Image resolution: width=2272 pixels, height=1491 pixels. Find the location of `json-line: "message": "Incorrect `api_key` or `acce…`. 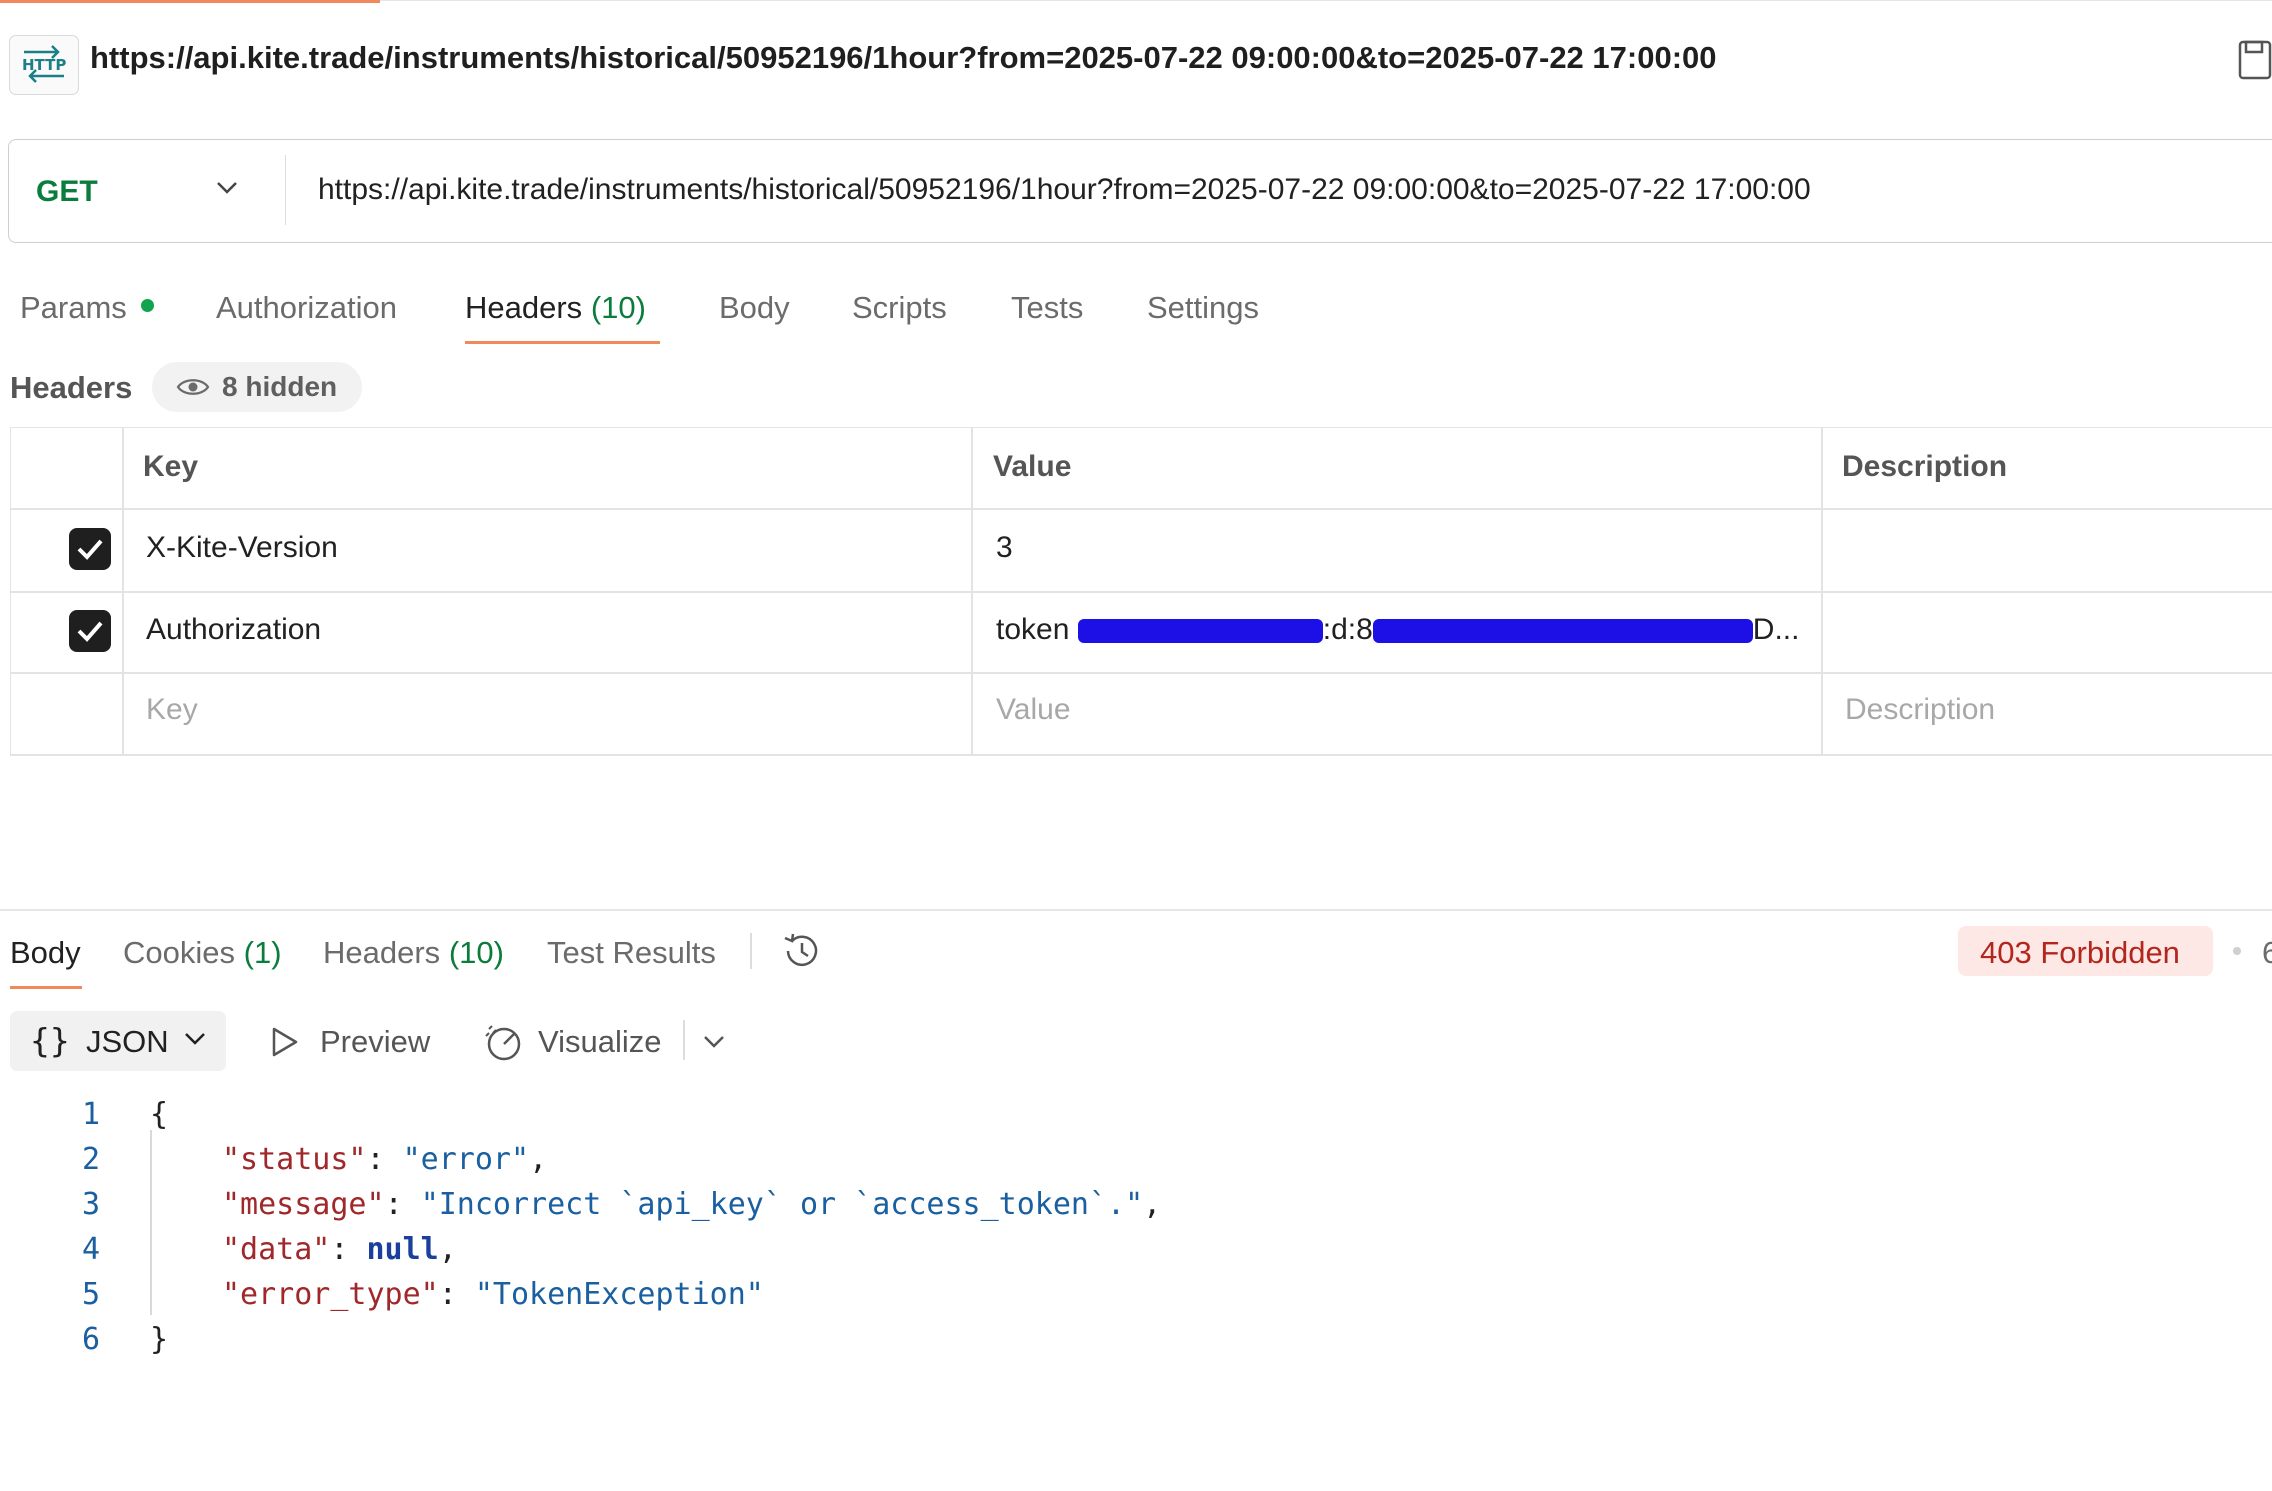

json-line: "message": "Incorrect `api_key` or `acce… is located at coordinates (691, 1204).